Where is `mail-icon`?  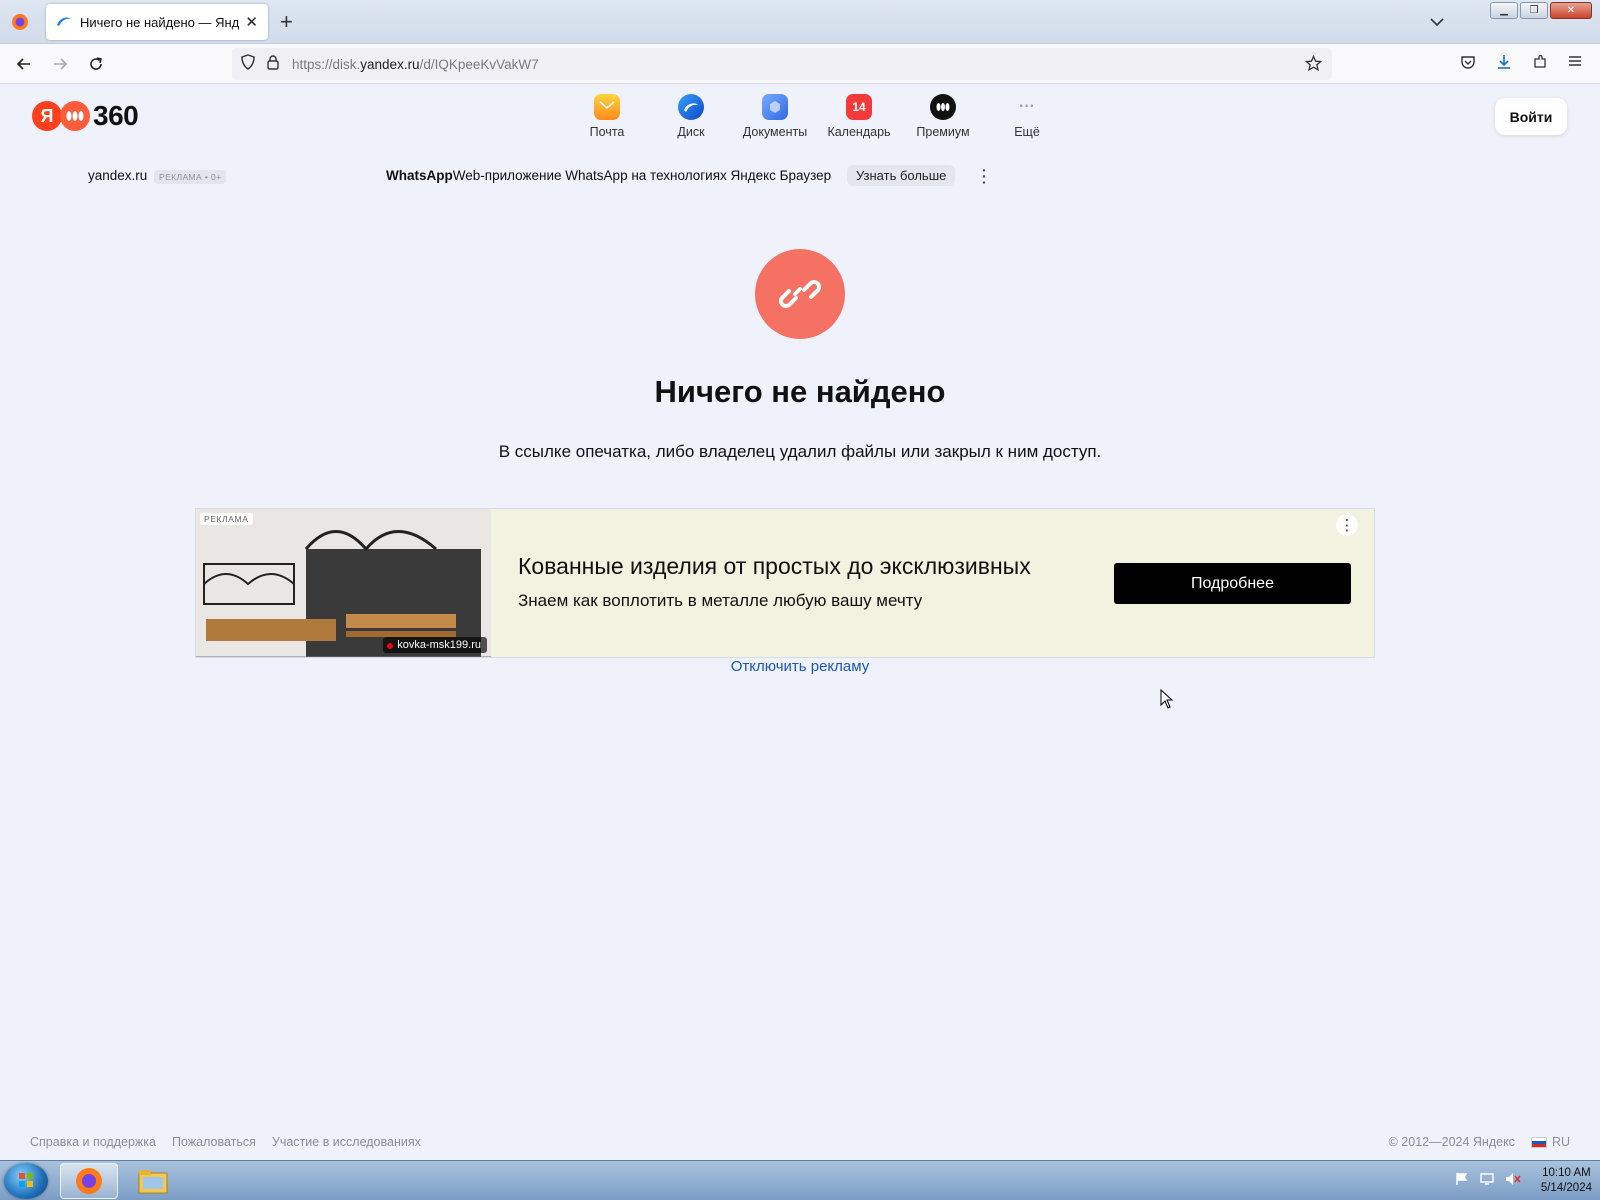 mail-icon is located at coordinates (607, 107).